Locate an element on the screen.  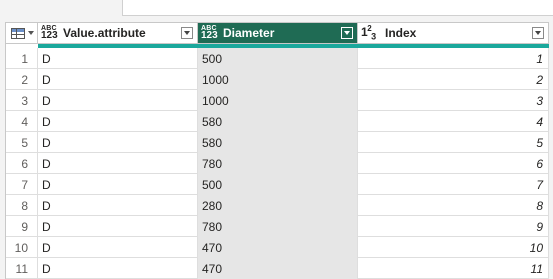
table-icon is located at coordinates (18, 33).